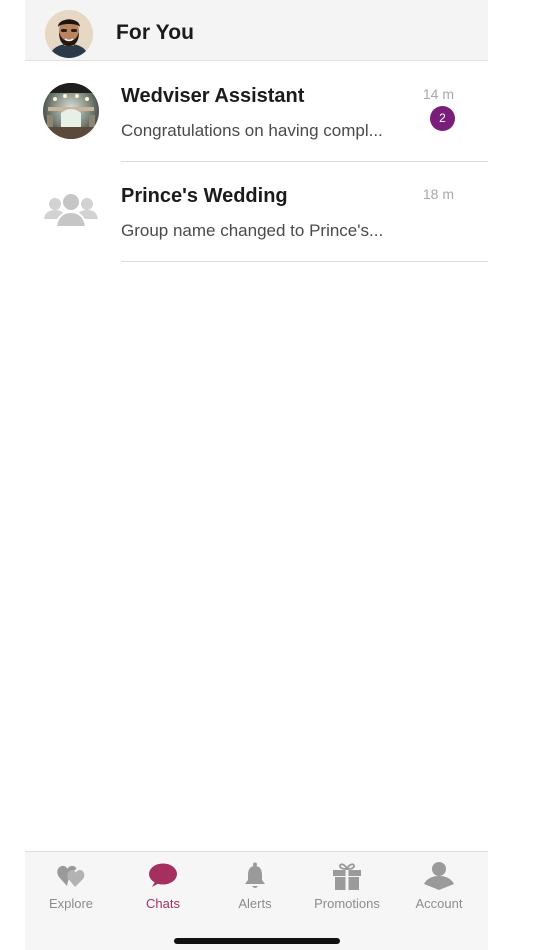 The image size is (534, 950). I want to click on page-title: For You, so click(155, 32).